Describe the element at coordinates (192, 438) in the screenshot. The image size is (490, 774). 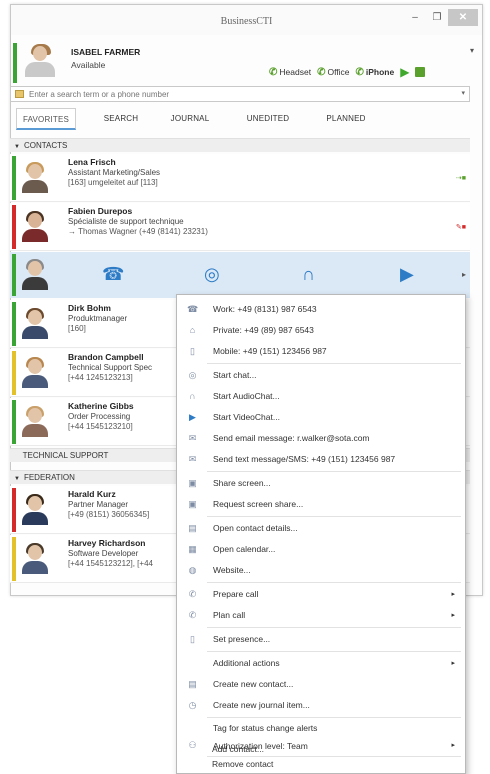
I see `email-icon: ✉` at that location.